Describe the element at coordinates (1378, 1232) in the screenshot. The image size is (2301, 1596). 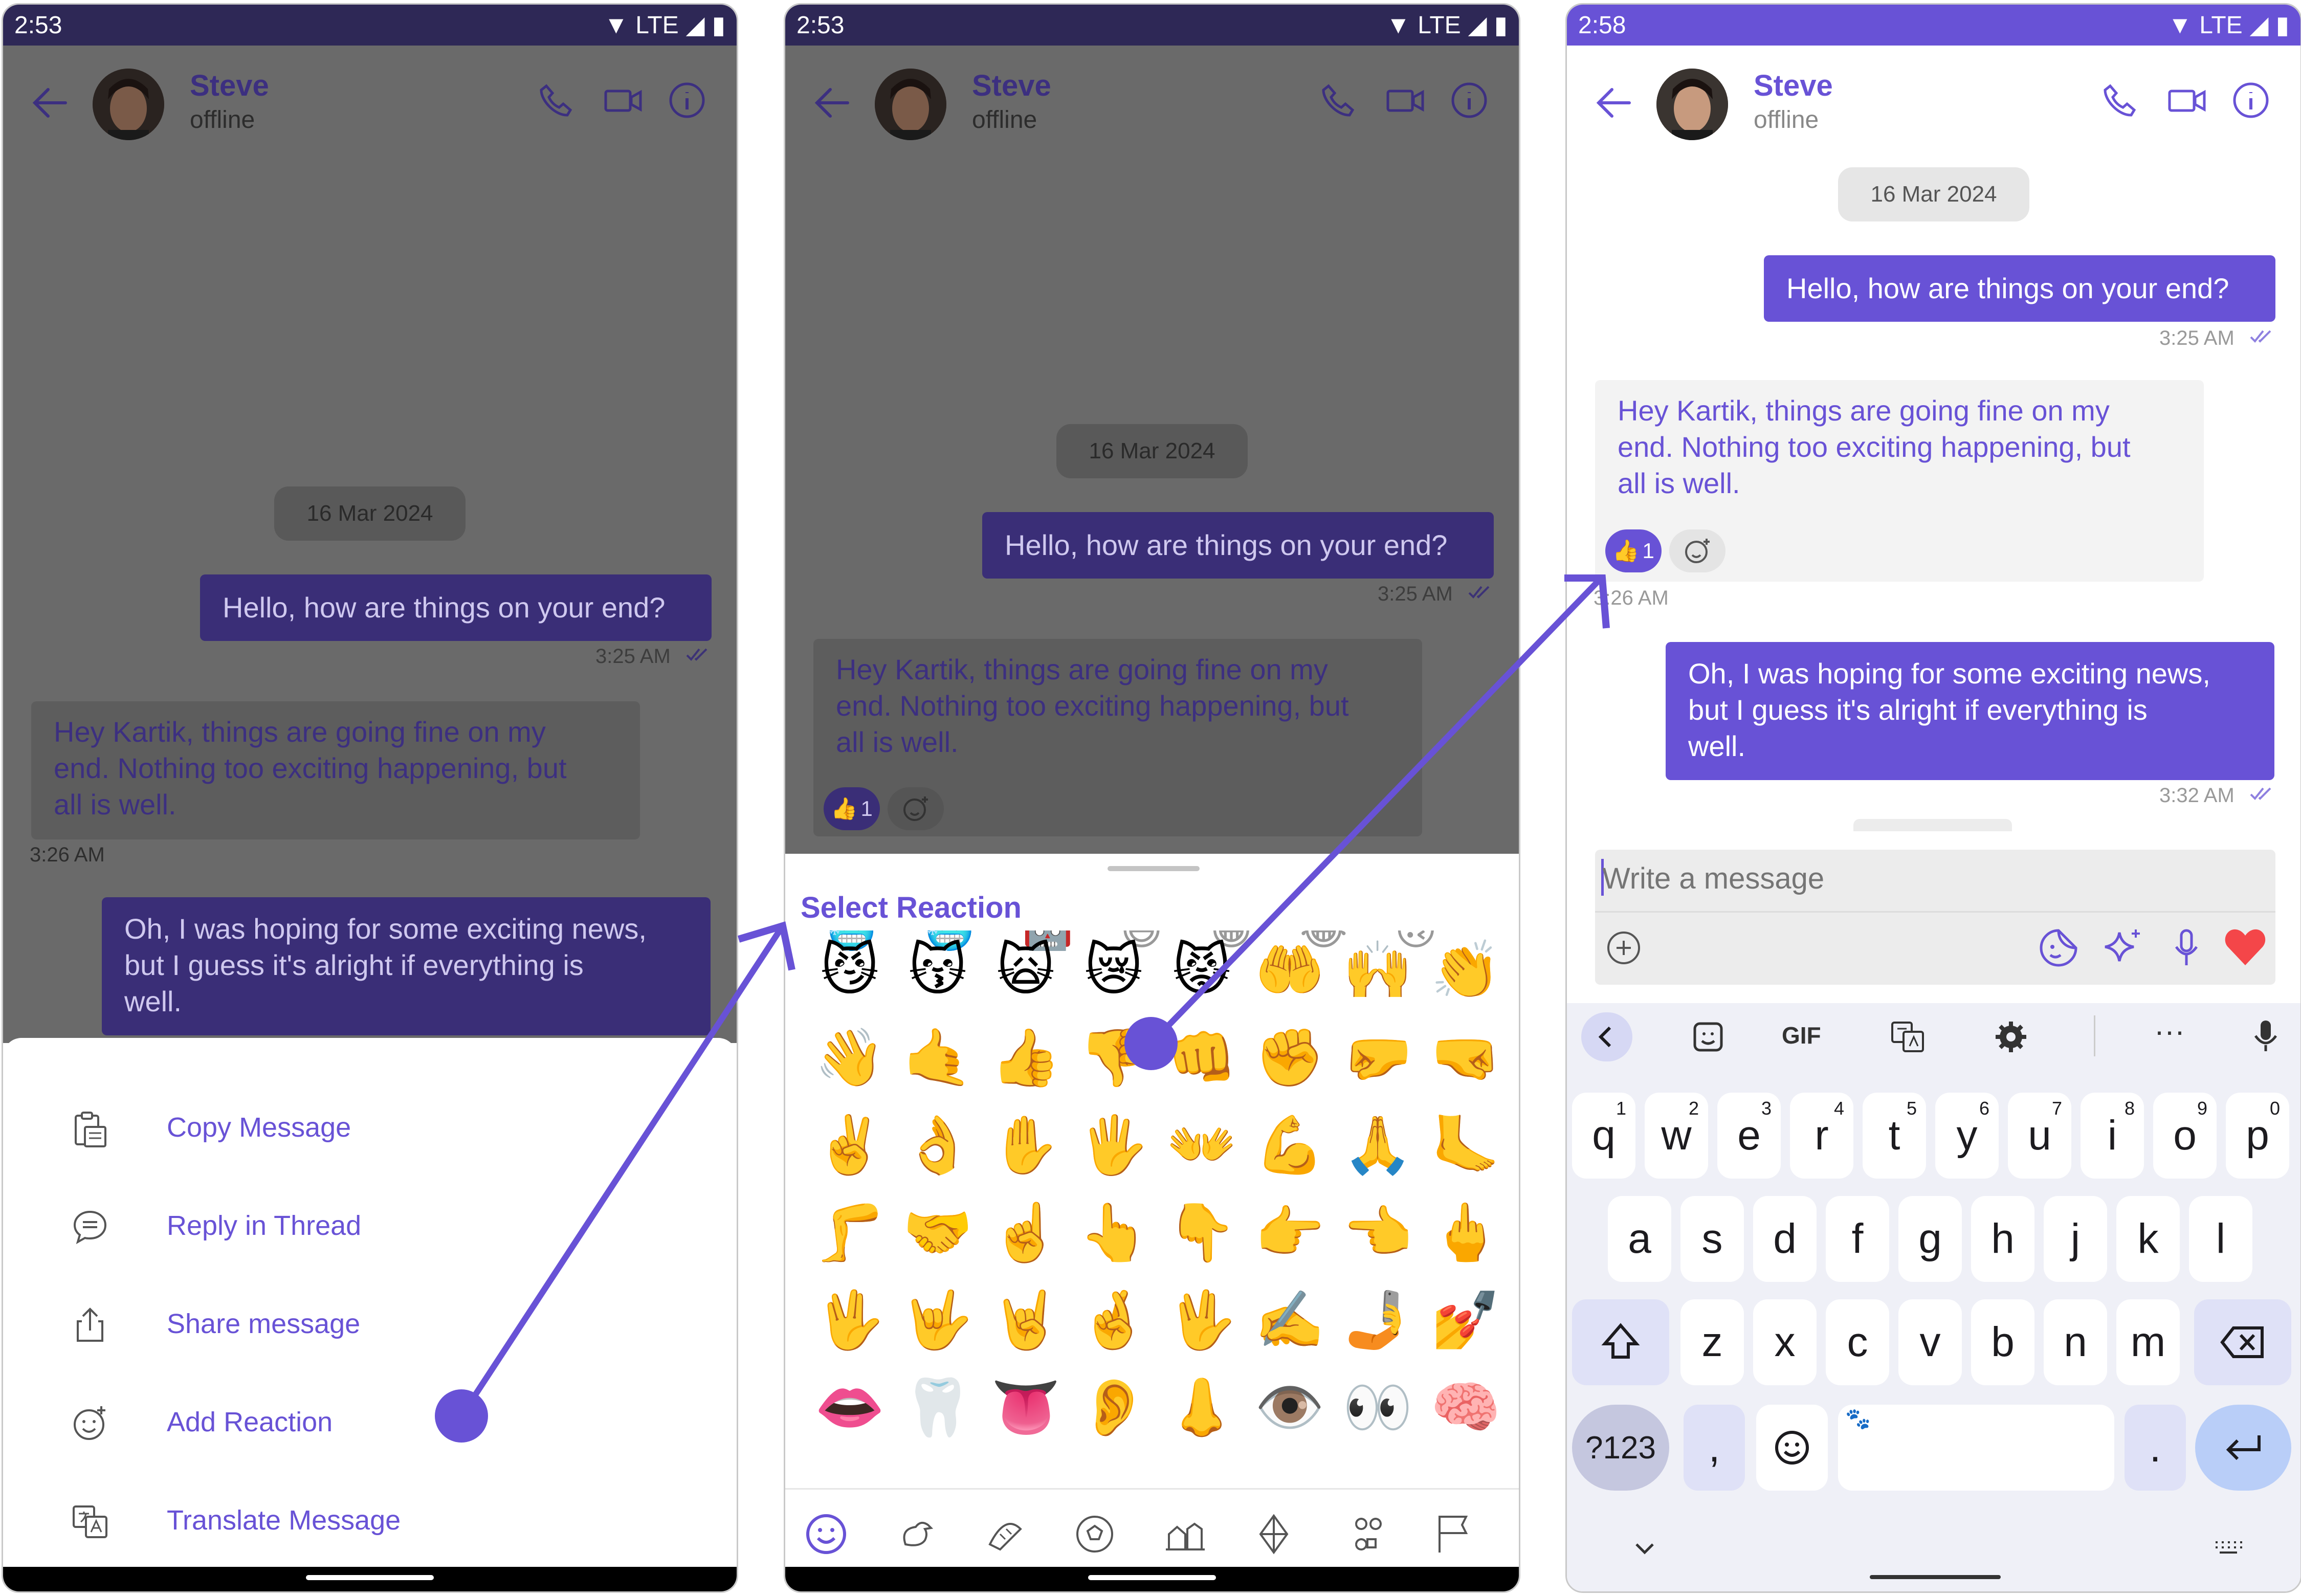
I see `emoji-cell: 👈` at that location.